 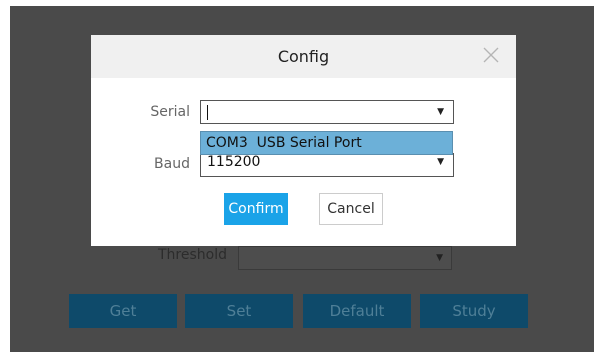 What do you see at coordinates (327, 165) in the screenshot?
I see `baud-select: 115200 ▼` at bounding box center [327, 165].